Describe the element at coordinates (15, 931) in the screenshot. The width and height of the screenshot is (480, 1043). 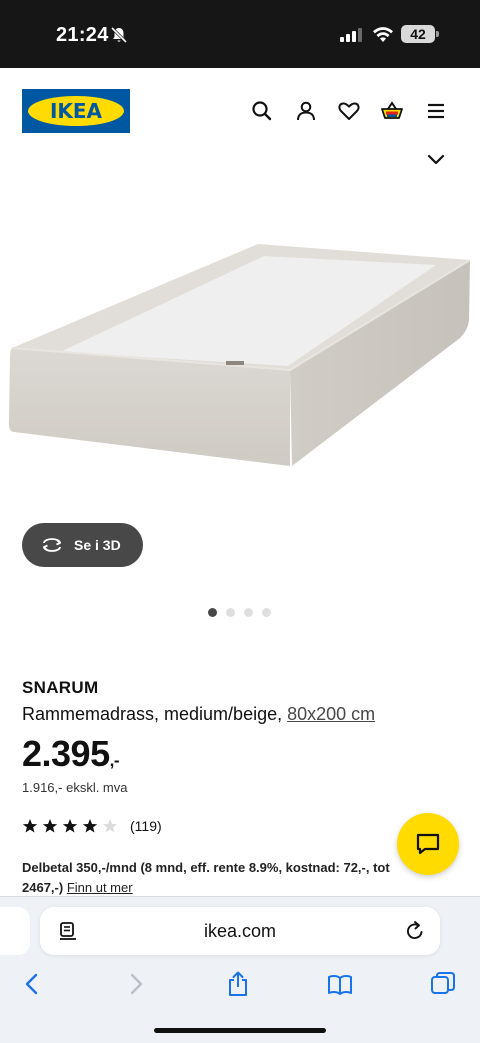
I see `previous-tab-preview` at that location.